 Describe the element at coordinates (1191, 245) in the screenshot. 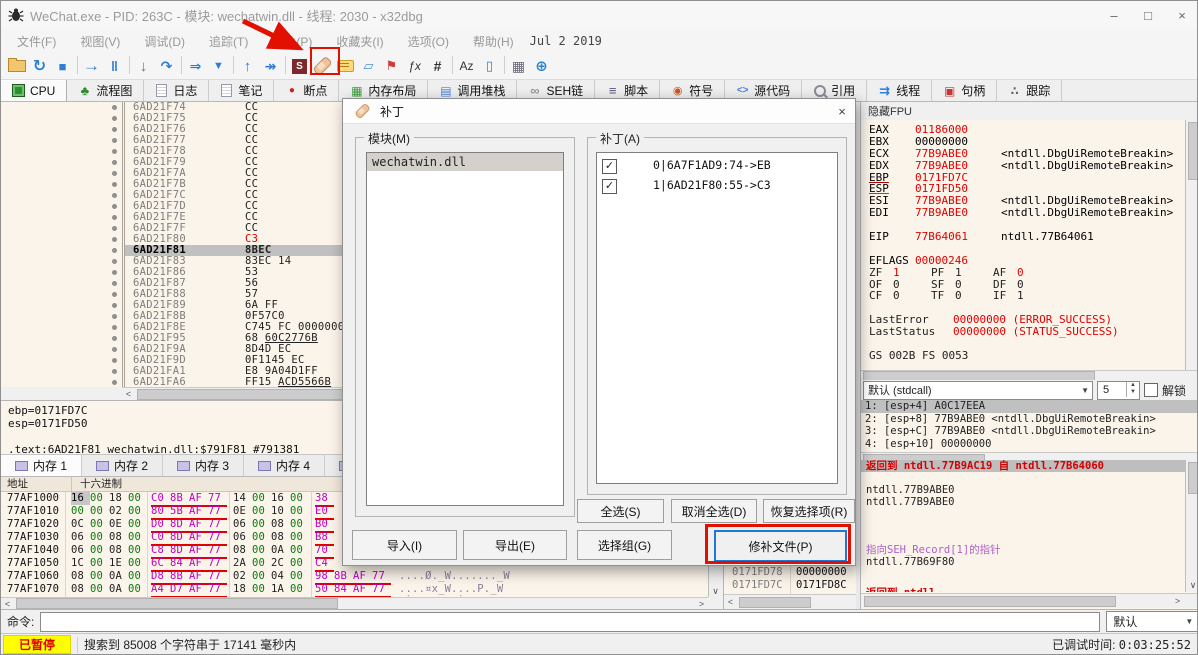

I see `registers-vscrollbar` at that location.